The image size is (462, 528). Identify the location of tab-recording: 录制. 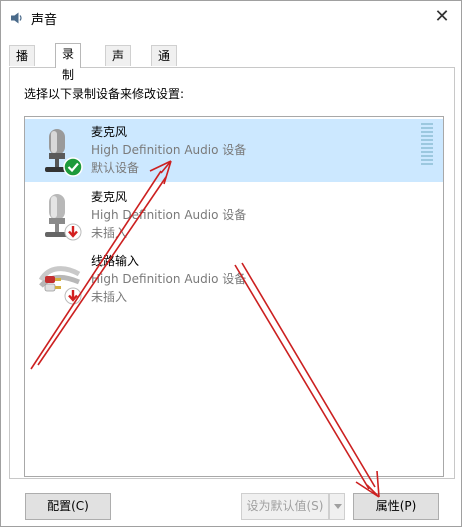
(68, 62).